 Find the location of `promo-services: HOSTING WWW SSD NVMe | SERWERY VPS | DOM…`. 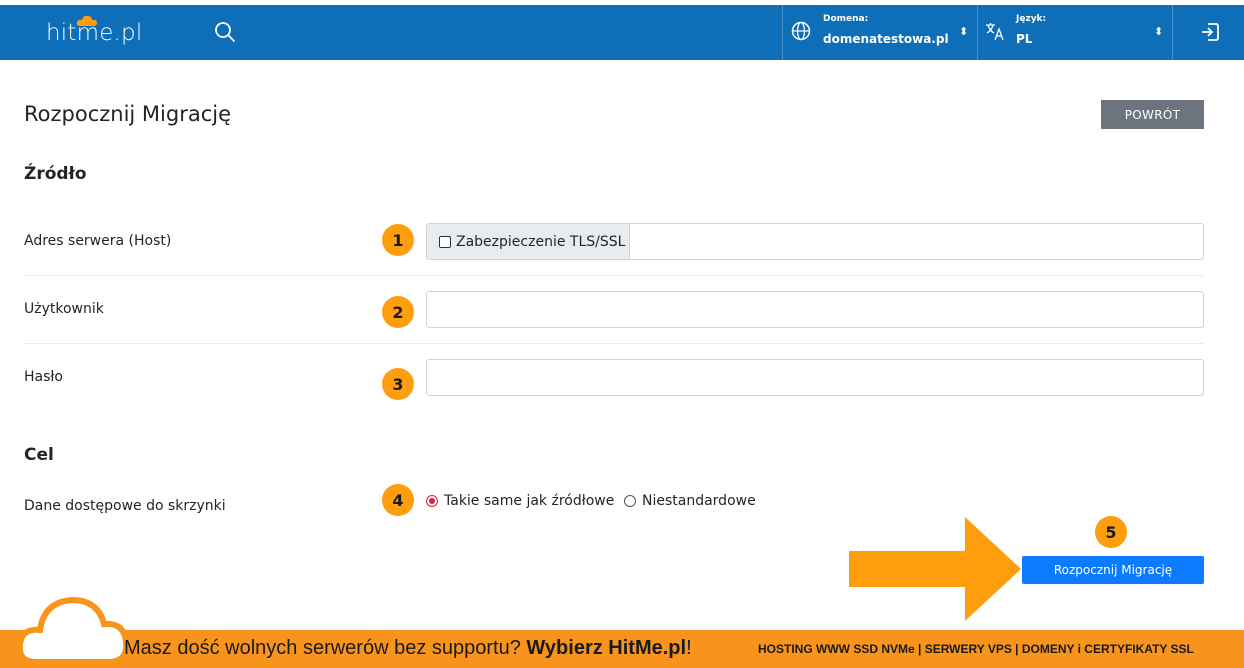

promo-services: HOSTING WWW SSD NVMe | SERWERY VPS | DOM… is located at coordinates (976, 649).